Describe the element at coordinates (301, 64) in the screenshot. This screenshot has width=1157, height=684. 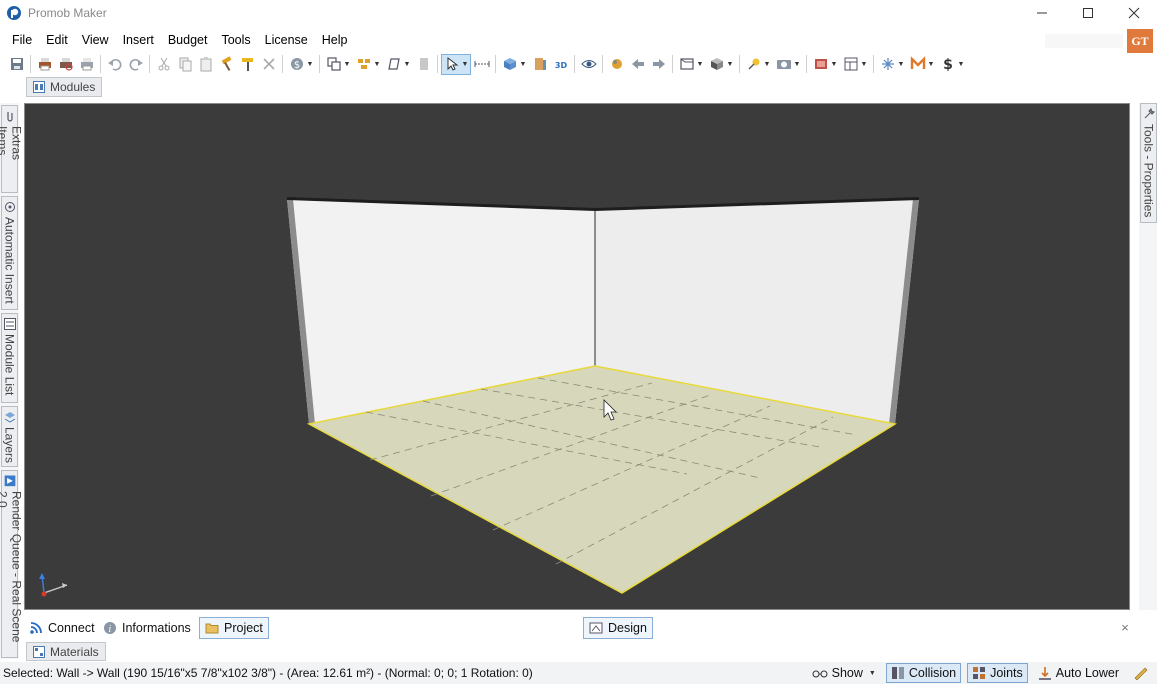
I see `budget-dropdown: $ ▼` at that location.